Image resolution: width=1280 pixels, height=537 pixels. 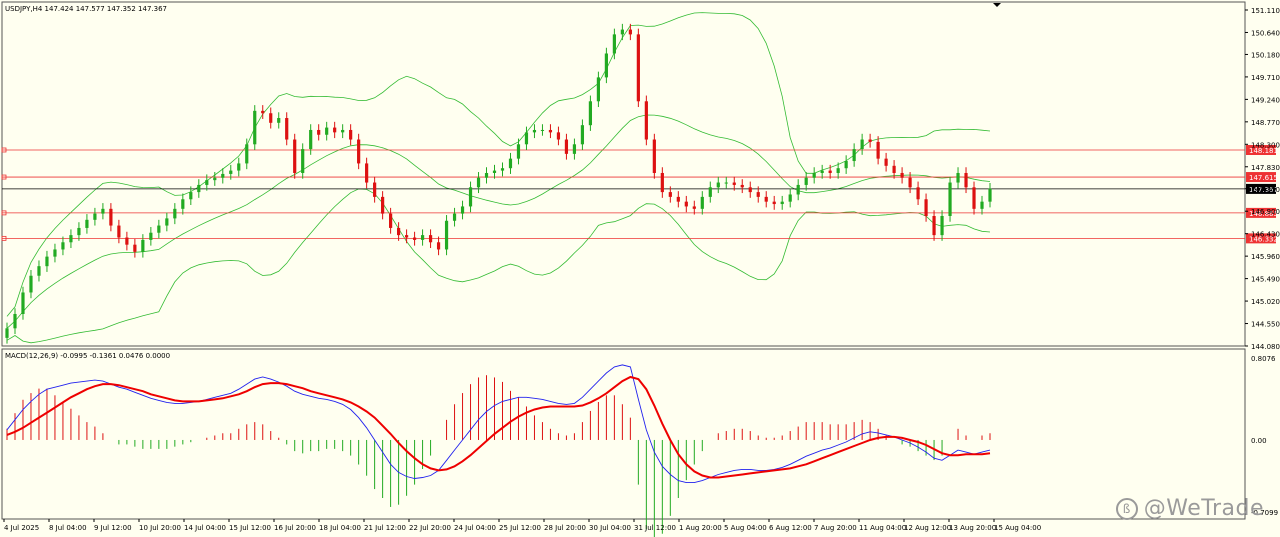 What do you see at coordinates (385, 528) in the screenshot?
I see `time-tick-label: 21 Jul 12:00` at bounding box center [385, 528].